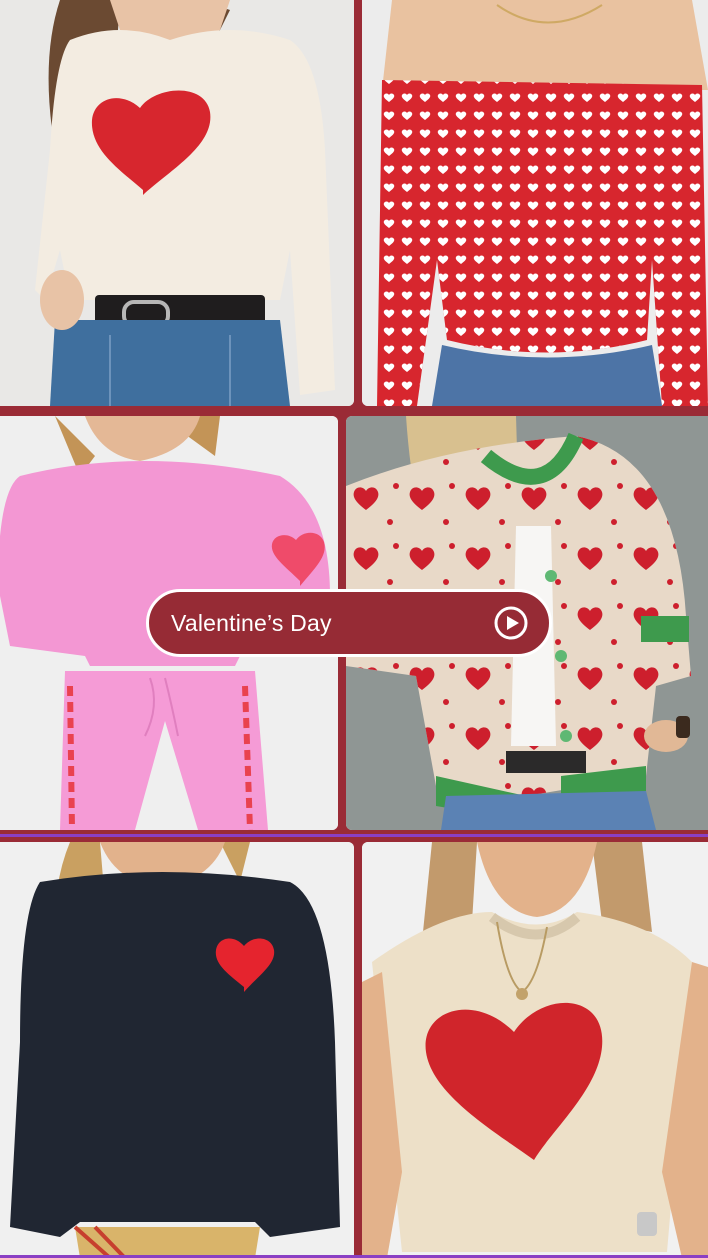 The width and height of the screenshot is (708, 1258). What do you see at coordinates (511, 623) in the screenshot?
I see `play-circle-icon` at bounding box center [511, 623].